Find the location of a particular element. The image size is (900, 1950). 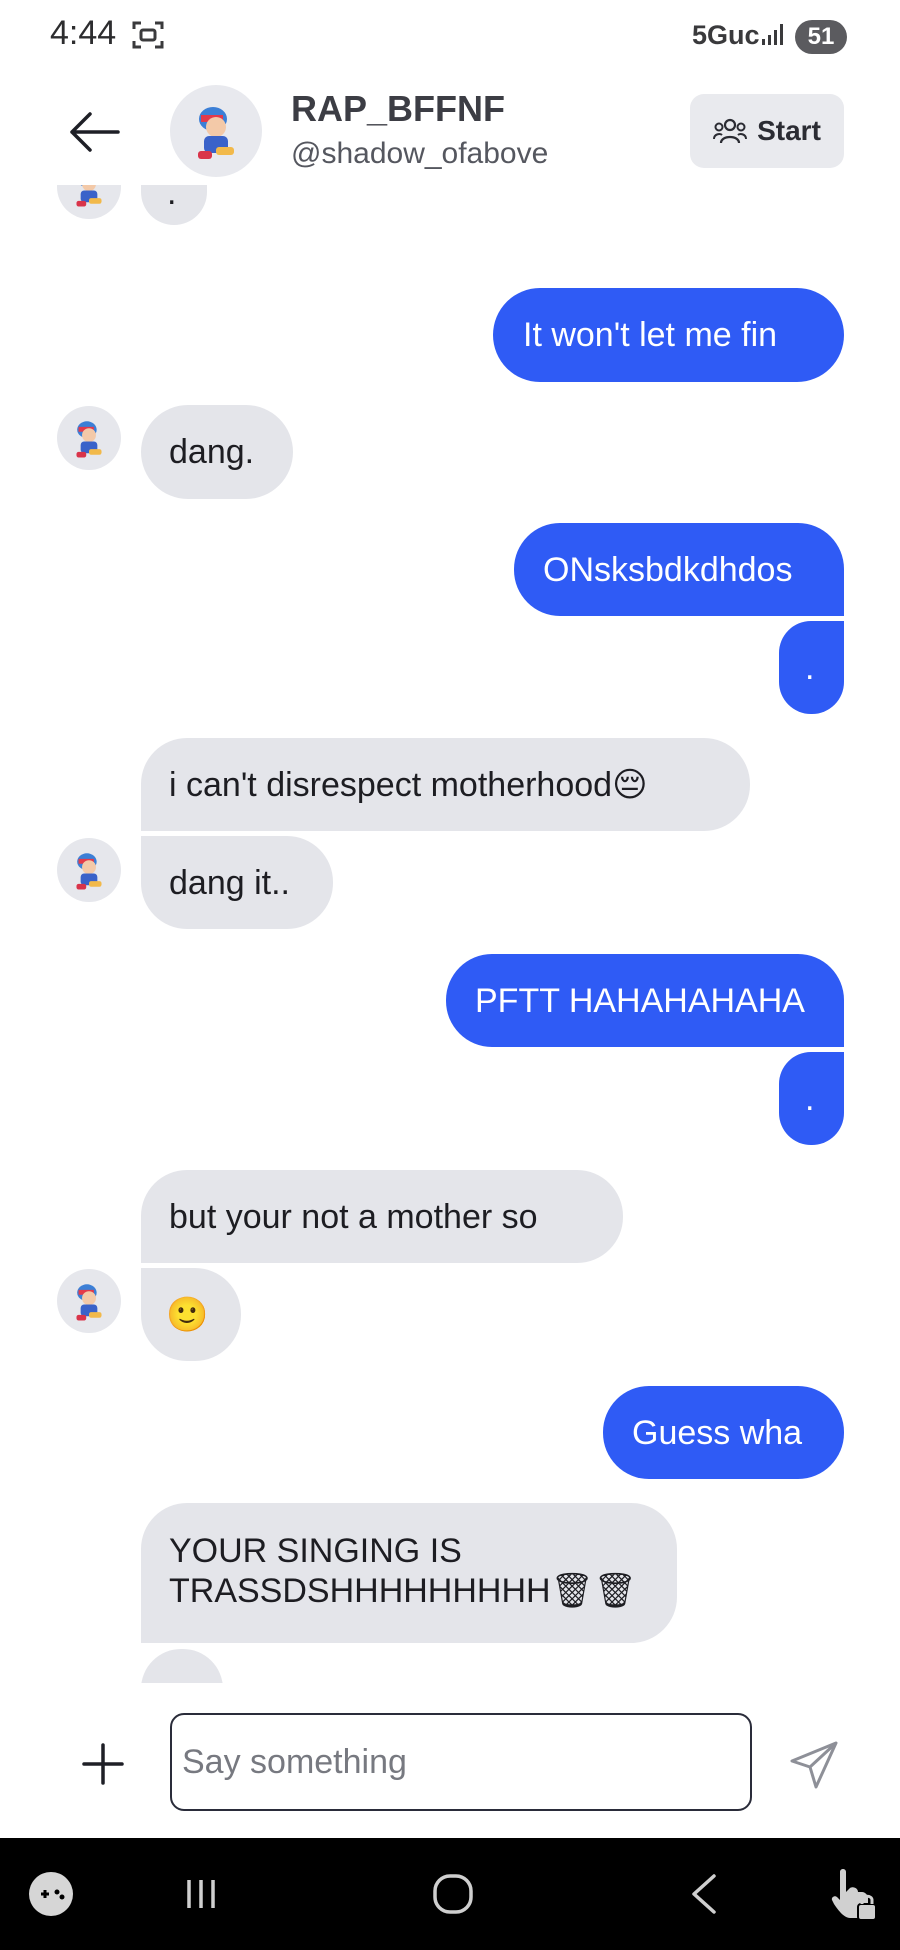

system-nav-bar is located at coordinates (450, 1894).